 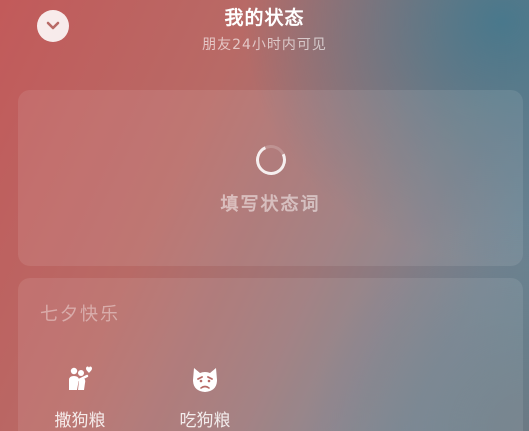 I want to click on option-label: 吃狗粮, so click(x=205, y=421).